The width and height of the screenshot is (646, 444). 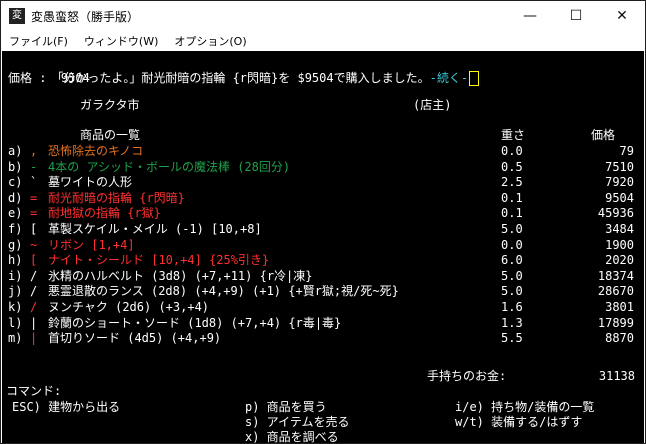 I want to click on item-row: f) [革製スケイル・メイル (-1) [10,+8] 5.0 3484, so click(x=323, y=229).